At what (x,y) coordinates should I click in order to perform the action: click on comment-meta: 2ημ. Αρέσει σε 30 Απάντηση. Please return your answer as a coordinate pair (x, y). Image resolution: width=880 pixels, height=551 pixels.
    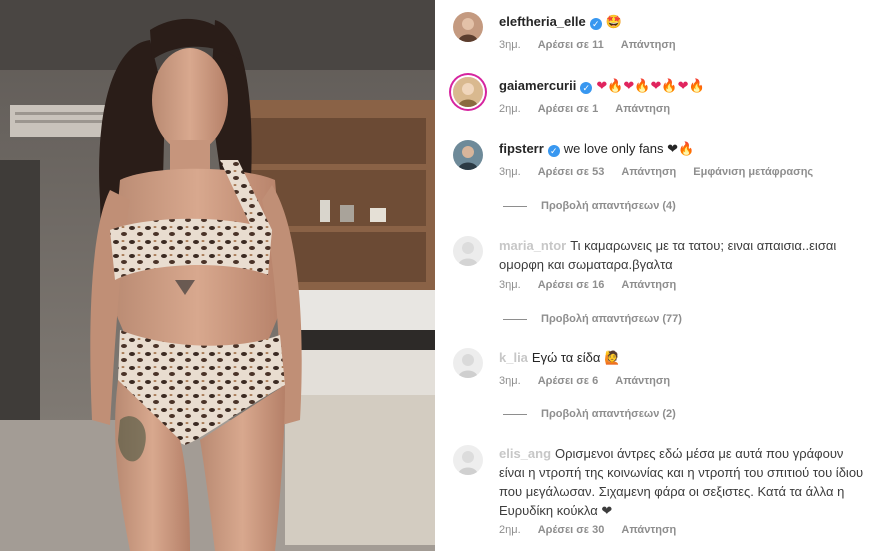
    Looking at the image, I should click on (594, 530).